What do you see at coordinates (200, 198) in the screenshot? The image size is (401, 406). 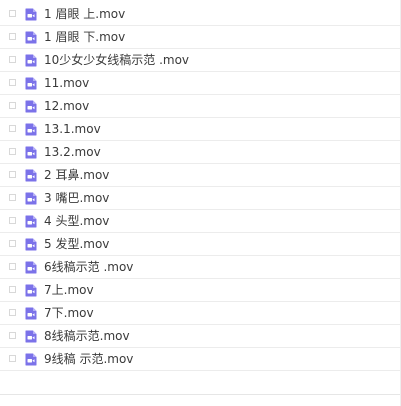 I see `file-row: 3 嘴巴.mov` at bounding box center [200, 198].